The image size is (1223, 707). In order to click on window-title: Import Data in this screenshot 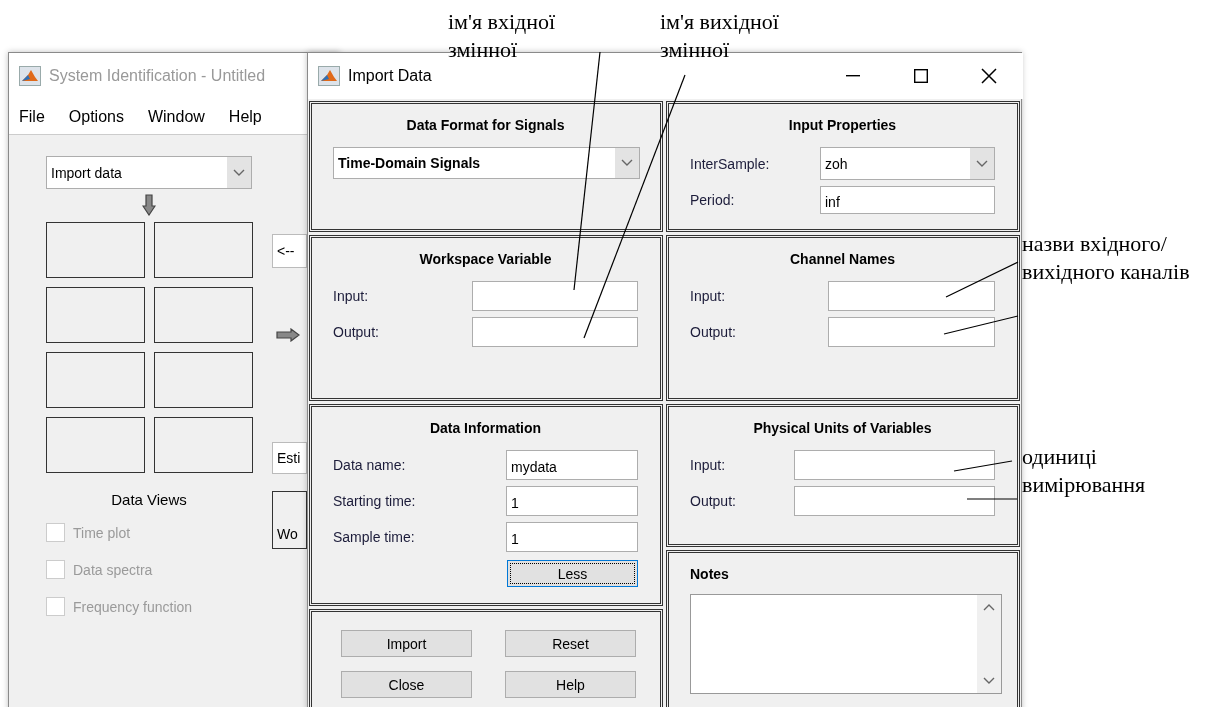, I will do `click(390, 76)`.